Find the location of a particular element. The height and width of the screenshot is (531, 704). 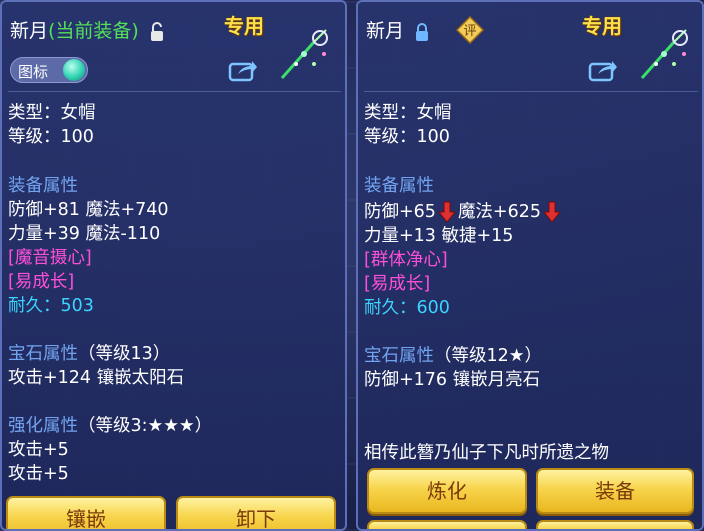

equip-button: 装备 is located at coordinates (615, 491).